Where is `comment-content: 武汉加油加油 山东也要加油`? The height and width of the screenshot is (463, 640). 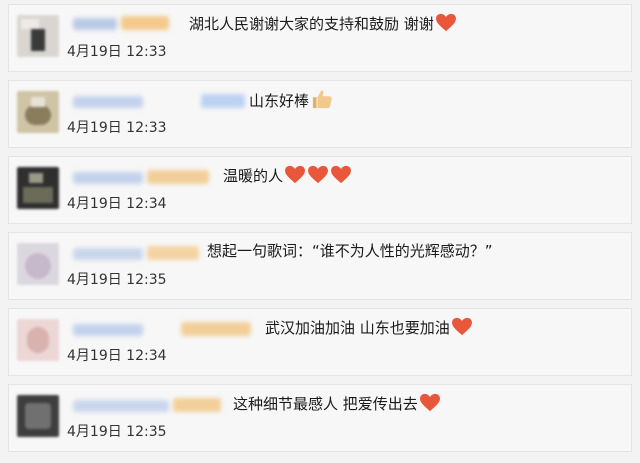 comment-content: 武汉加油加油 山东也要加油 is located at coordinates (369, 327).